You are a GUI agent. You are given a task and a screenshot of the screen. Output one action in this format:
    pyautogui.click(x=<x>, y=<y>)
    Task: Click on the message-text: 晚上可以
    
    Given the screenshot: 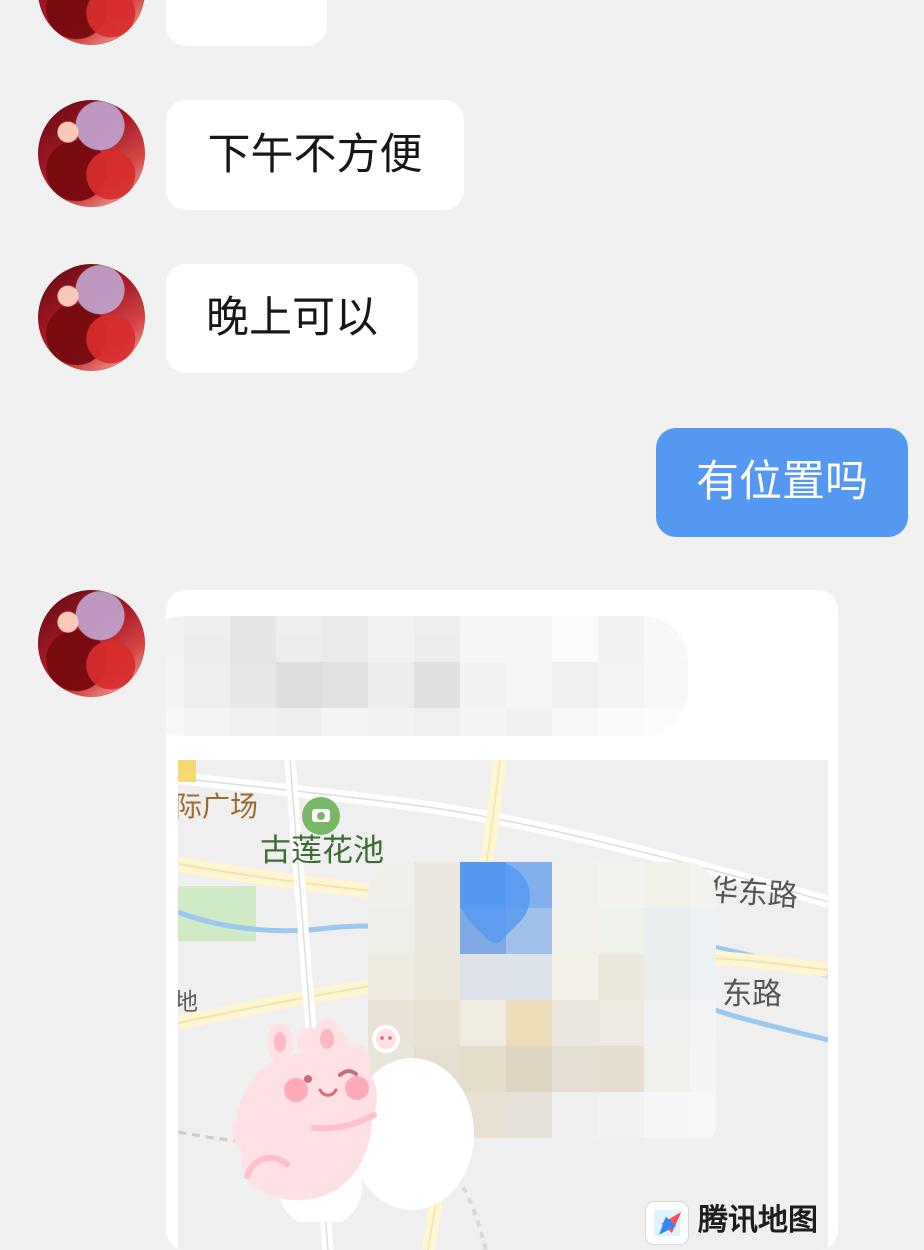 What is the action you would take?
    pyautogui.click(x=292, y=318)
    